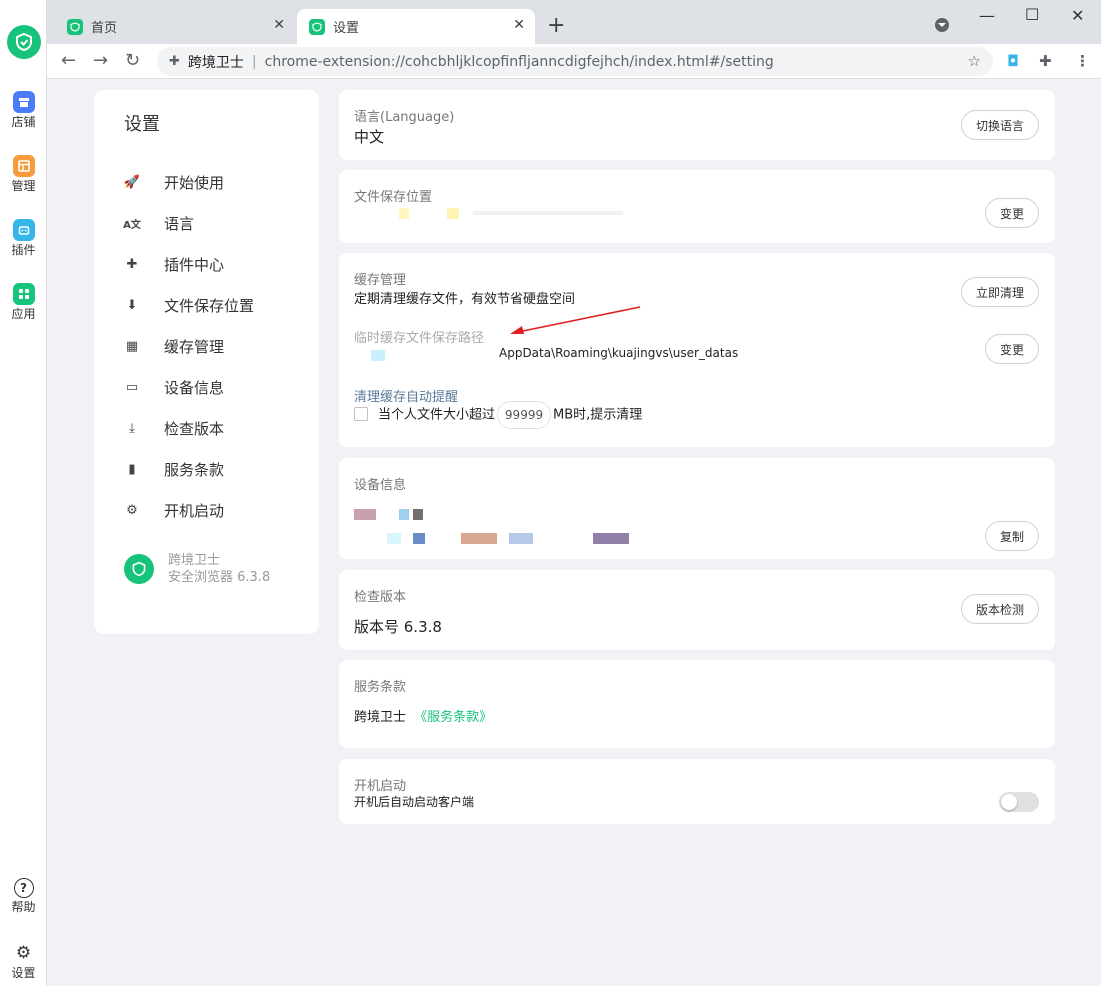 The width and height of the screenshot is (1101, 986). What do you see at coordinates (23, 250) in the screenshot?
I see `rail-item-label: 插件` at bounding box center [23, 250].